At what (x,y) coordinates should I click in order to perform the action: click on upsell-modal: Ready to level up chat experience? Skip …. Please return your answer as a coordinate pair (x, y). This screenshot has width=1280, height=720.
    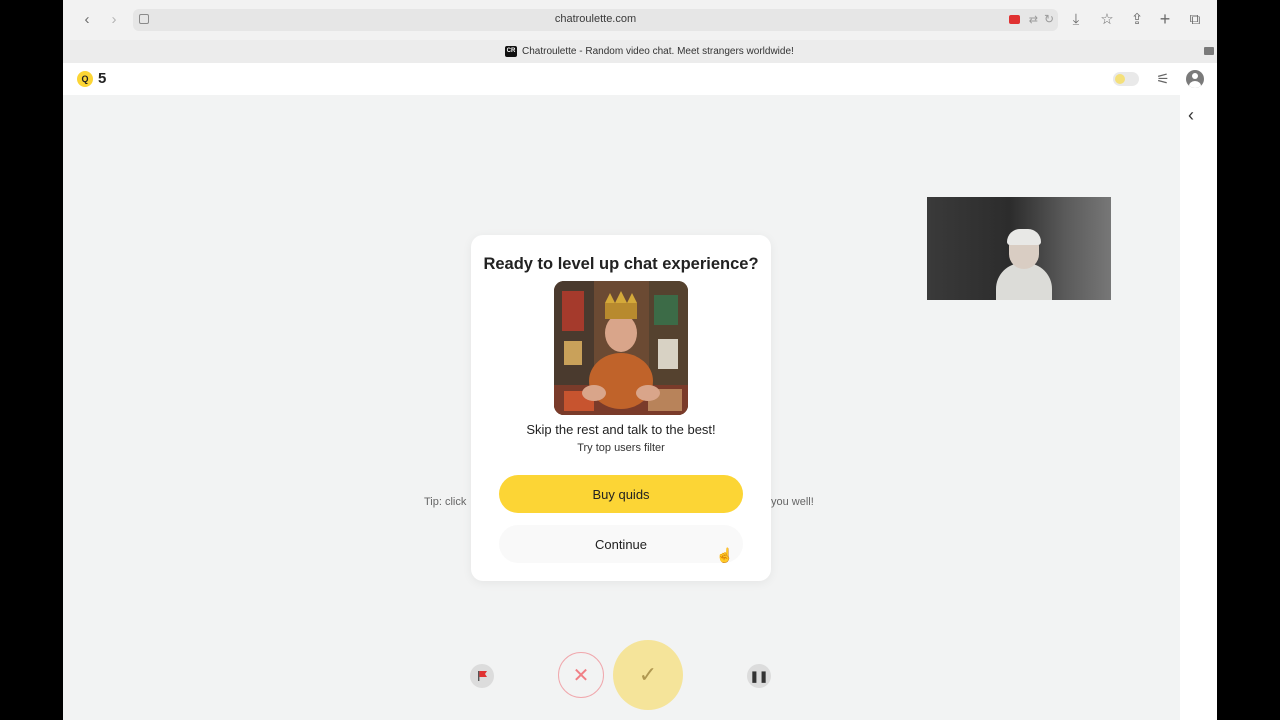
    Looking at the image, I should click on (621, 408).